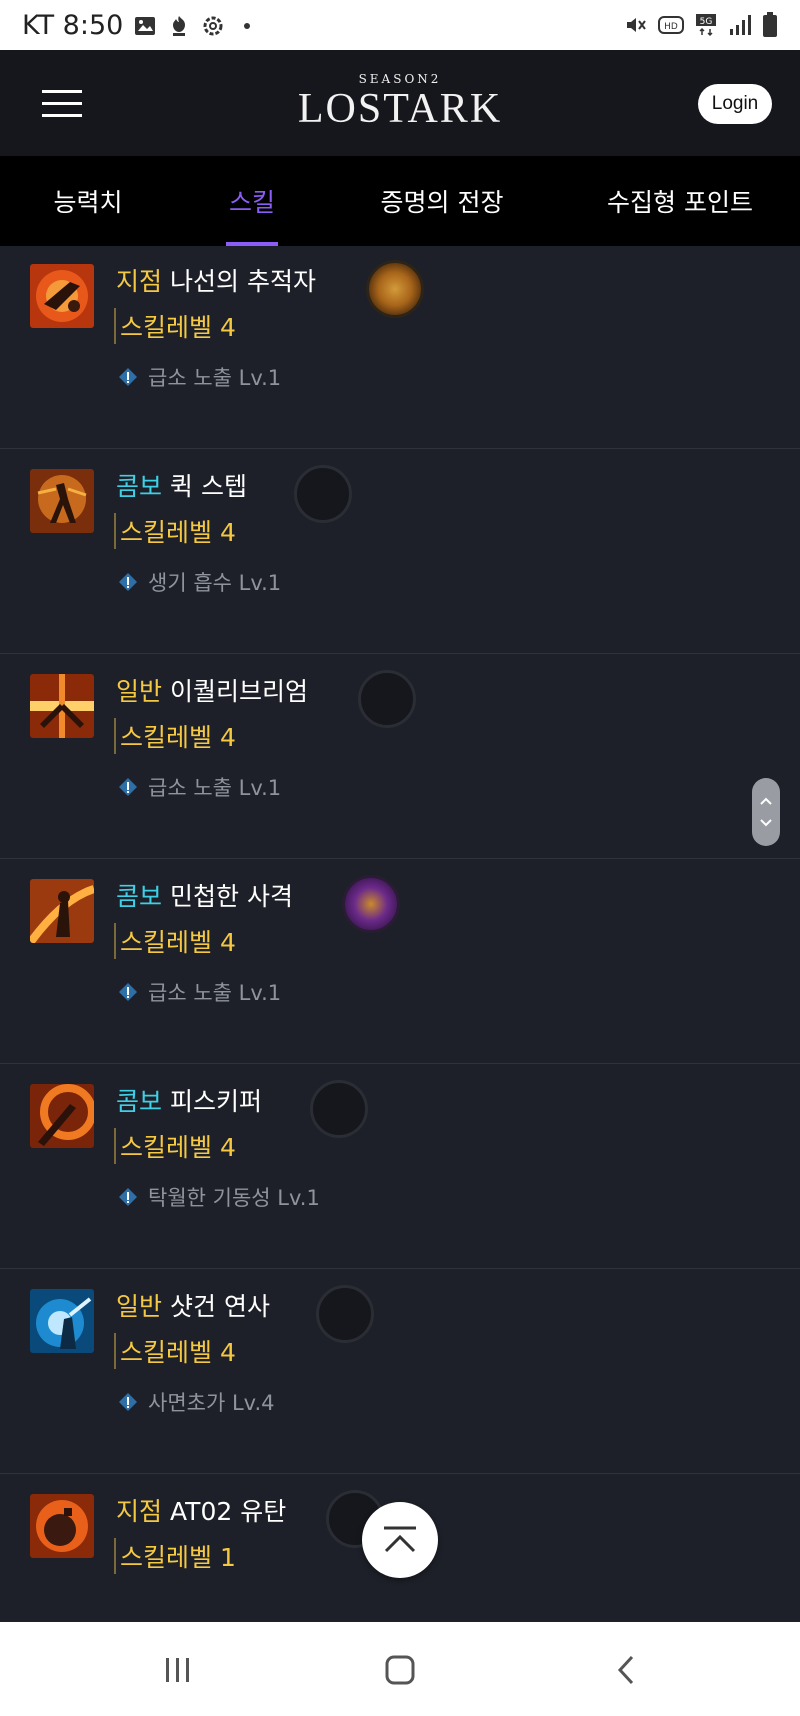  I want to click on skill-row: 지점 나선의 추적자 스킬레벨 4 급소 노출 Lv.1, so click(400, 347).